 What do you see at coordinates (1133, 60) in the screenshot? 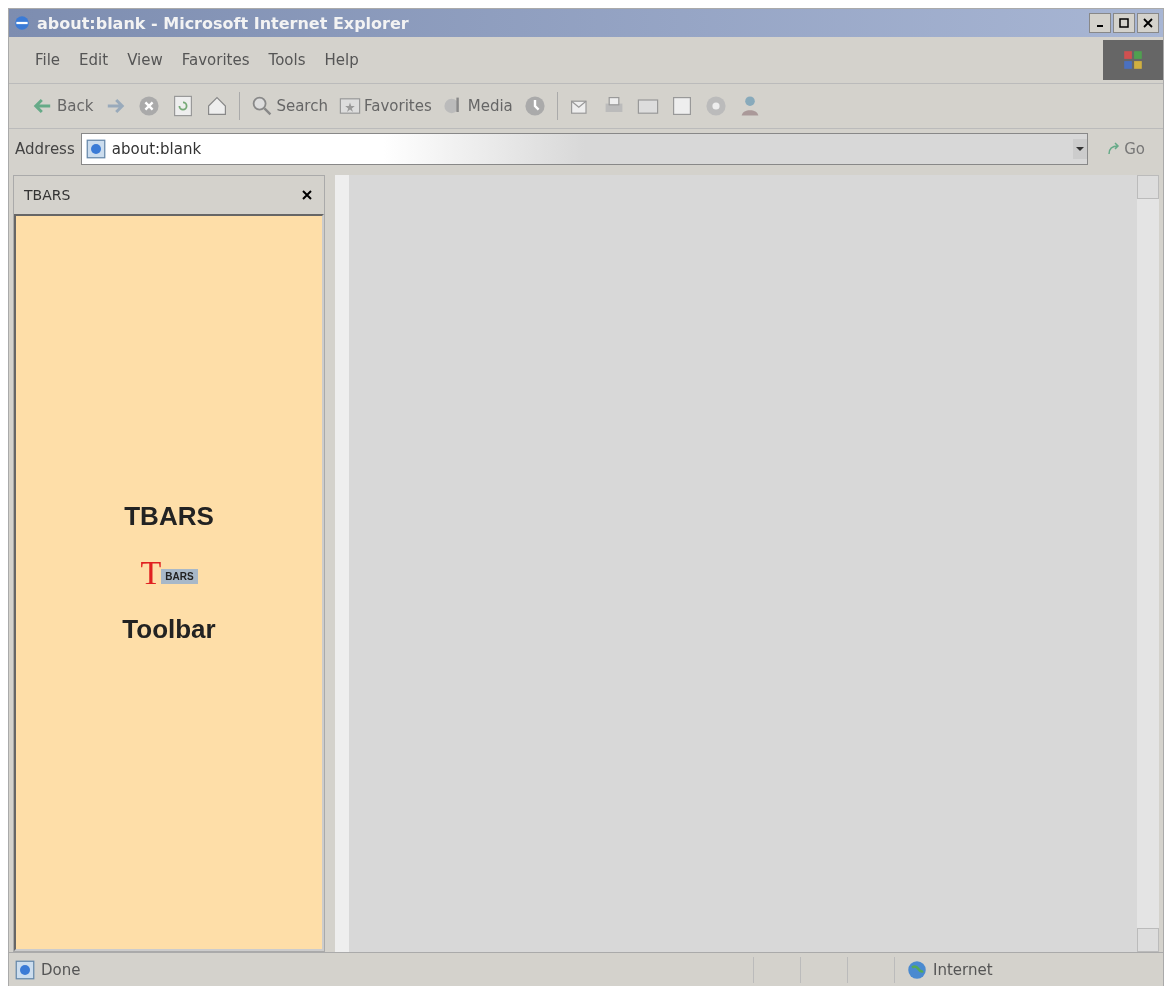
I see `windows-logo-icon` at bounding box center [1133, 60].